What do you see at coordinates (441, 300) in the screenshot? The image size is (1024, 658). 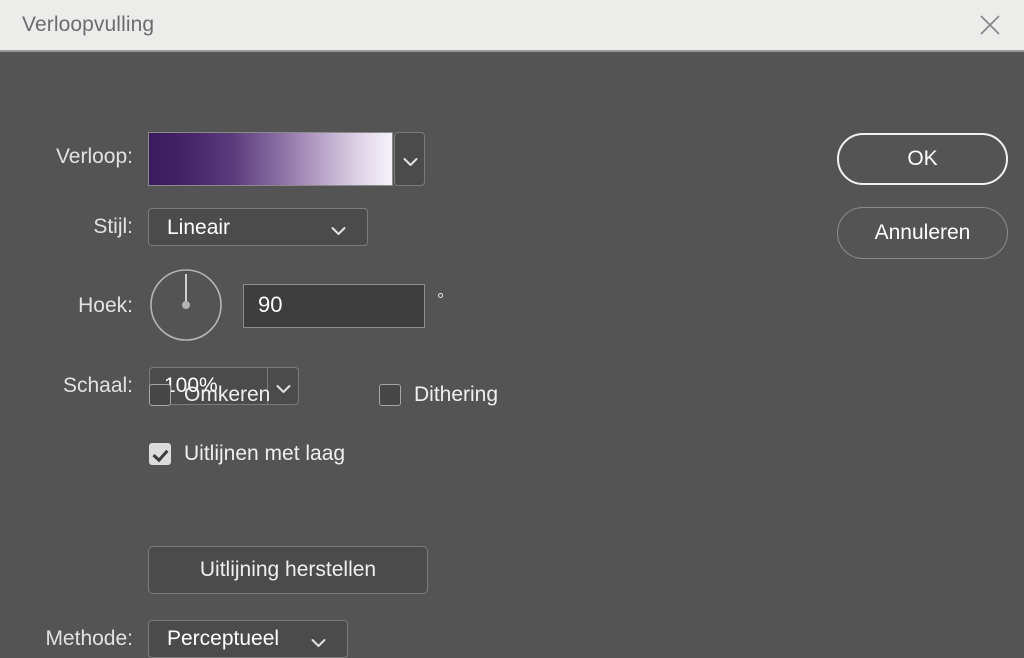 I see `degree-unit: °` at bounding box center [441, 300].